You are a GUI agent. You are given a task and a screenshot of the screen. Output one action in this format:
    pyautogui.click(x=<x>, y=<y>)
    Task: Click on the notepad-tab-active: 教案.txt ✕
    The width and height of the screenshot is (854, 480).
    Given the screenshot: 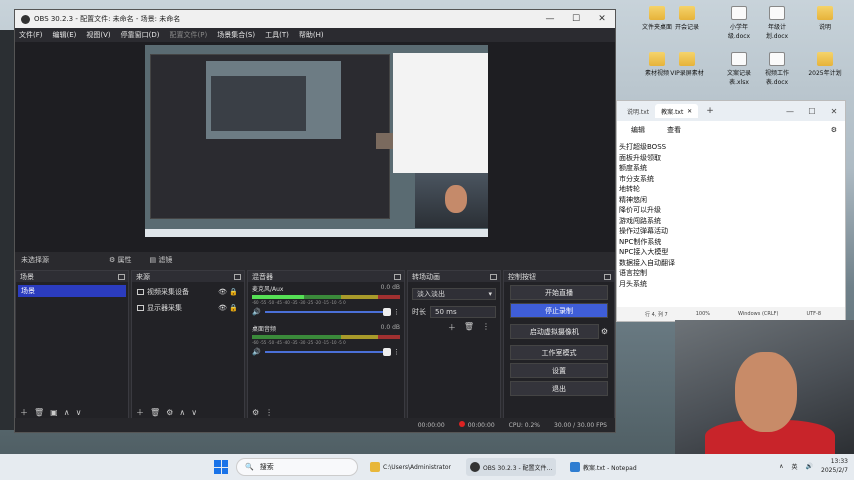 What is the action you would take?
    pyautogui.click(x=677, y=111)
    